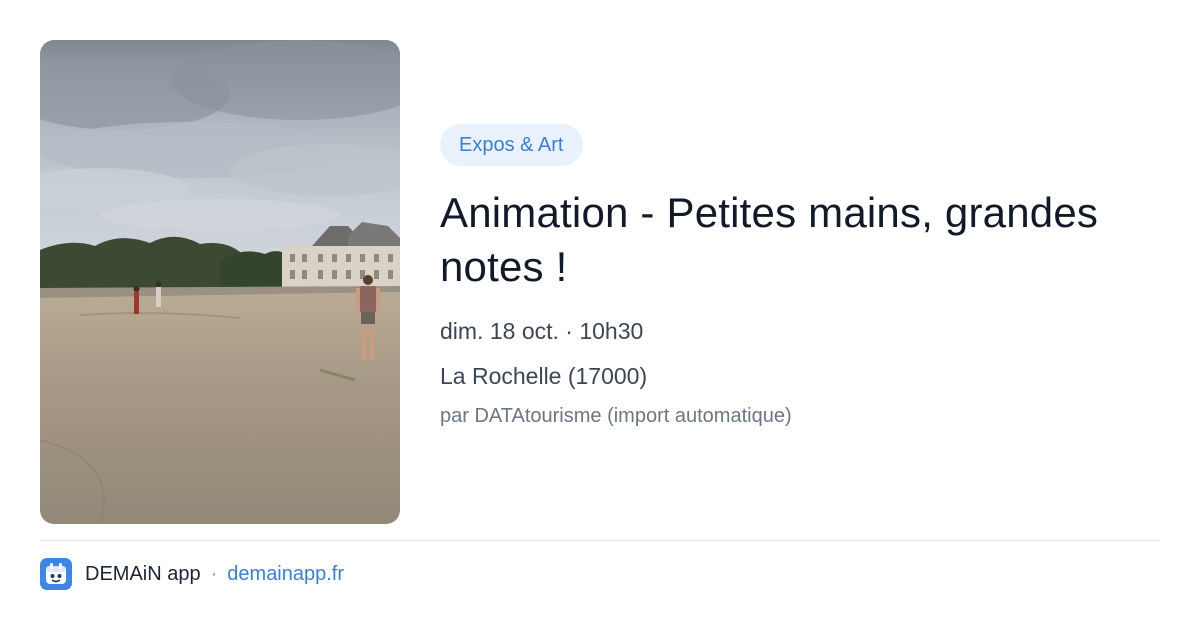 The height and width of the screenshot is (630, 1200). What do you see at coordinates (143, 573) in the screenshot?
I see `app-name: DEMAiN app` at bounding box center [143, 573].